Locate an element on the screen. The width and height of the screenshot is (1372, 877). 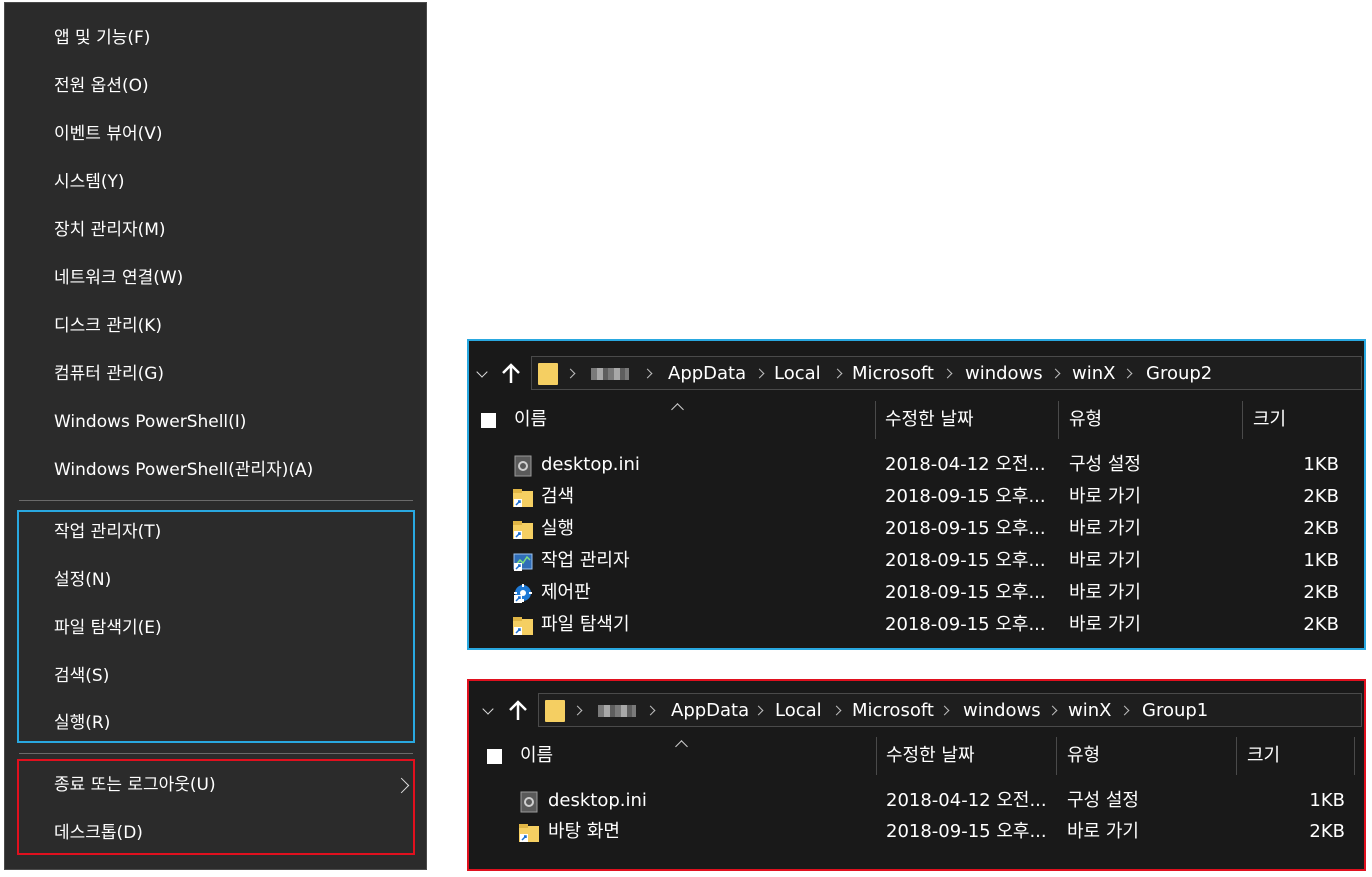
menu-item-apps-features: 앱 및 기능(F) is located at coordinates (102, 38).